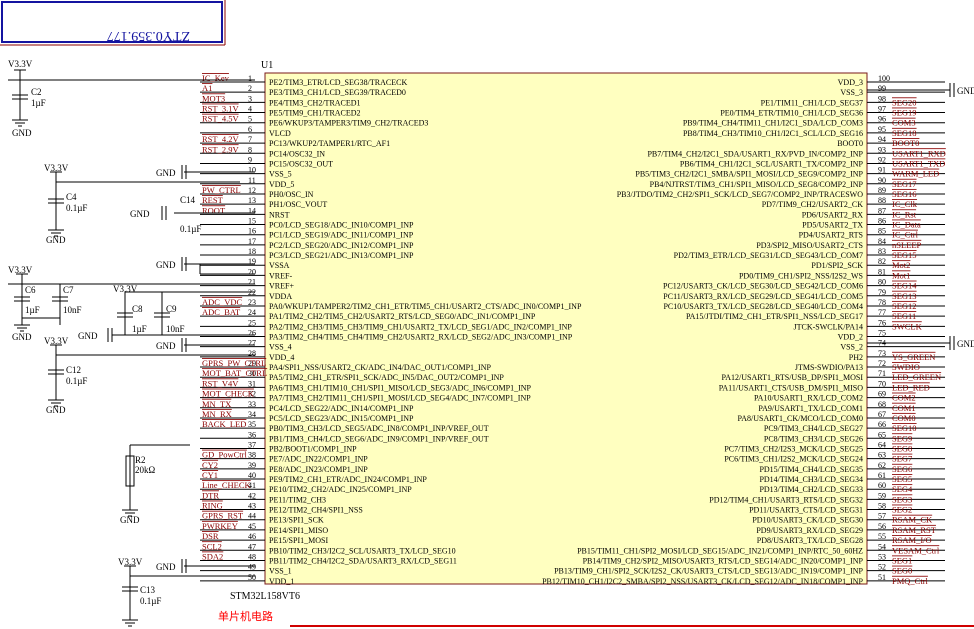 The height and width of the screenshot is (629, 974). Describe the element at coordinates (882, 577) in the screenshot. I see `right-pin-number: 51` at that location.